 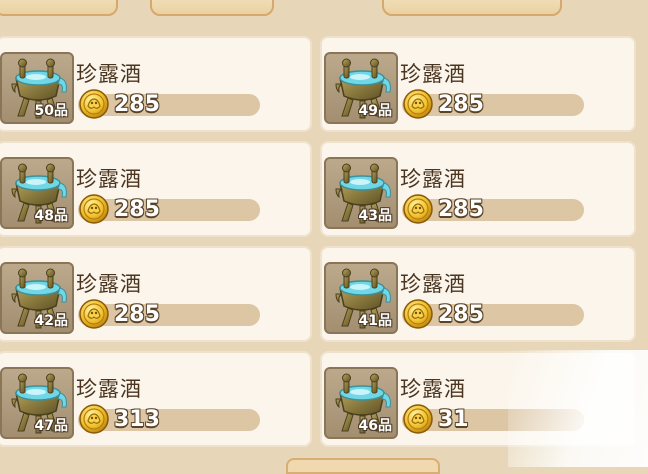 I want to click on shop-item-card: 50品 珍露酒 285, so click(x=156, y=84).